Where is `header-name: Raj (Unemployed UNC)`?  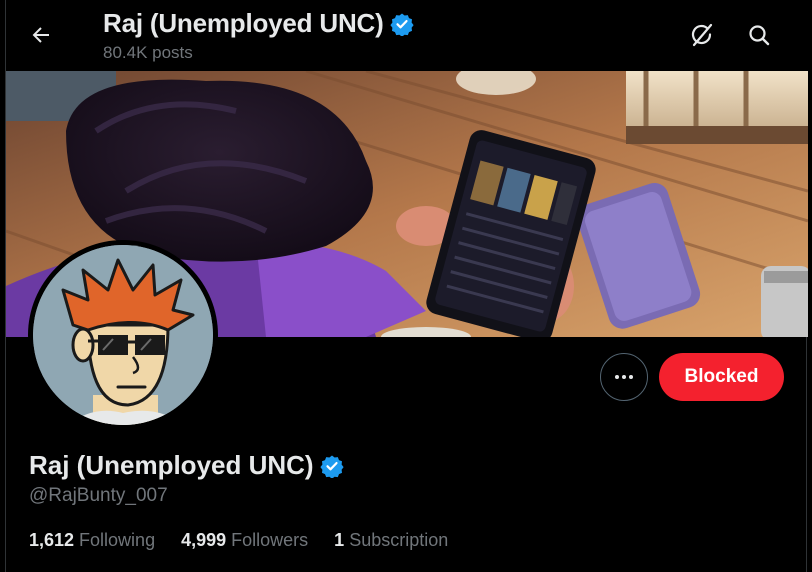 header-name: Raj (Unemployed UNC) is located at coordinates (243, 23).